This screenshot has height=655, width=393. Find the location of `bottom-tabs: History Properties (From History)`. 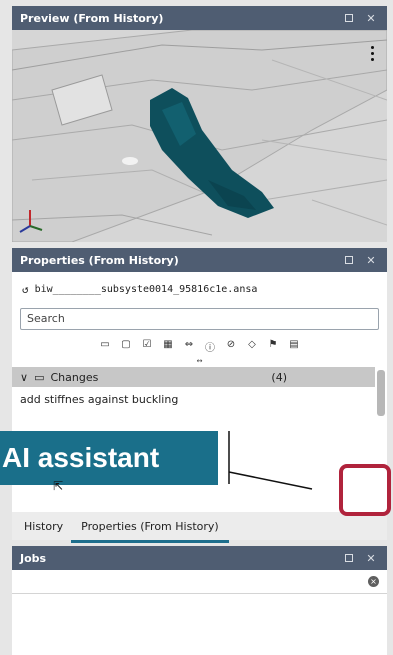

bottom-tabs: History Properties (From History) is located at coordinates (199, 527).